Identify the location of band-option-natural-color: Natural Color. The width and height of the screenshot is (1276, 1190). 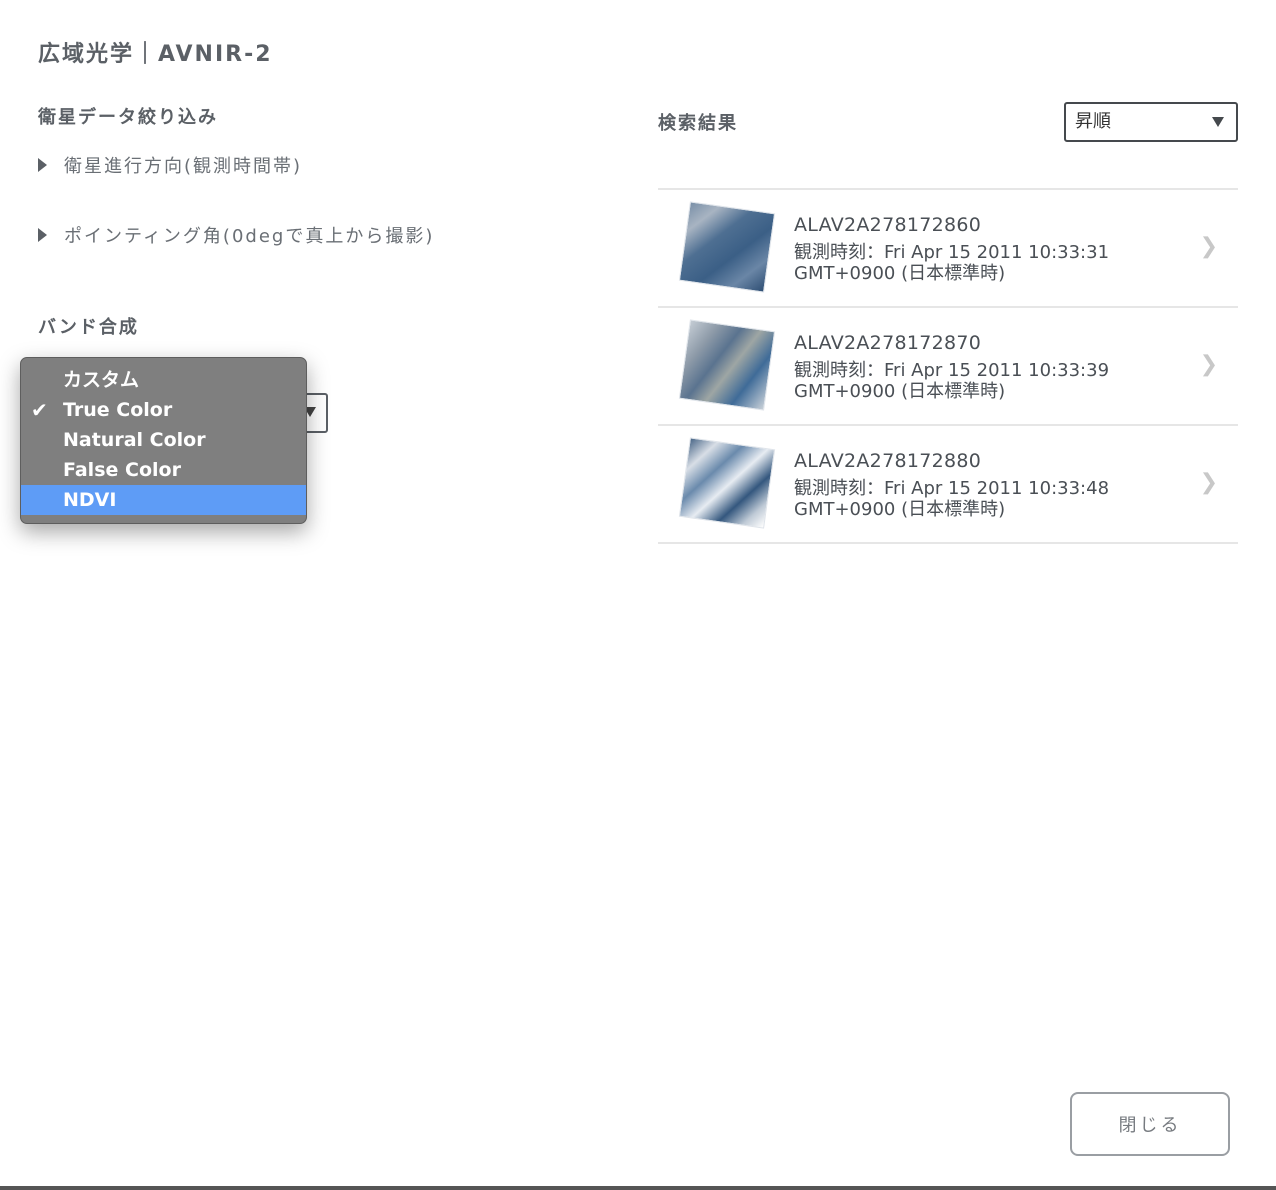
(163, 440).